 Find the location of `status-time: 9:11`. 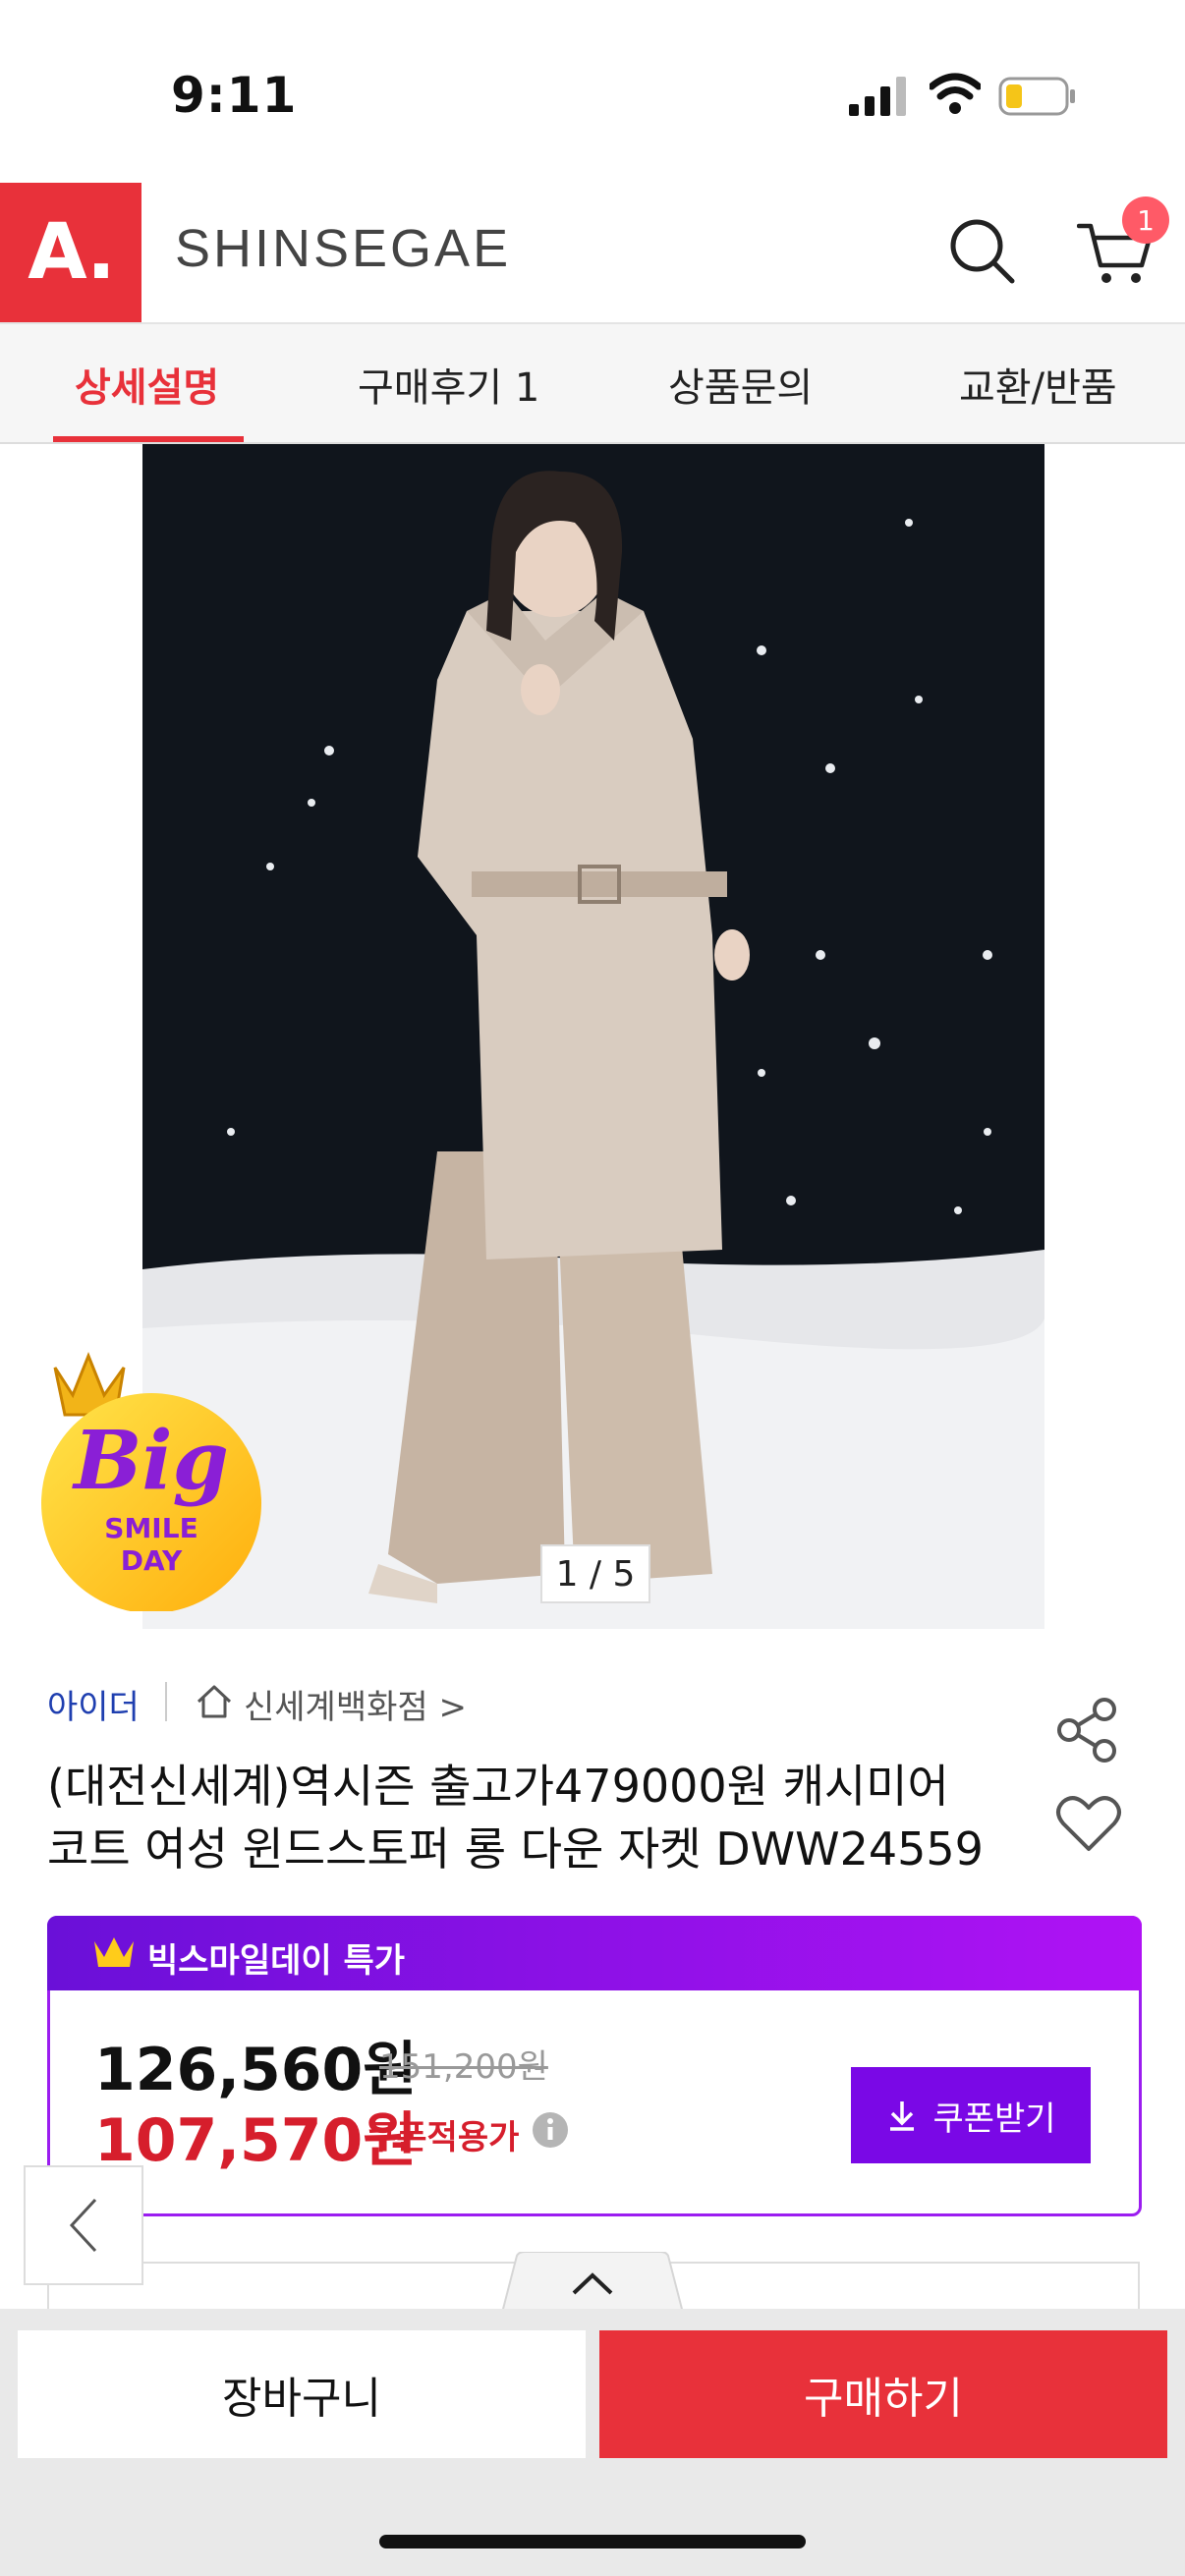

status-time: 9:11 is located at coordinates (235, 95).